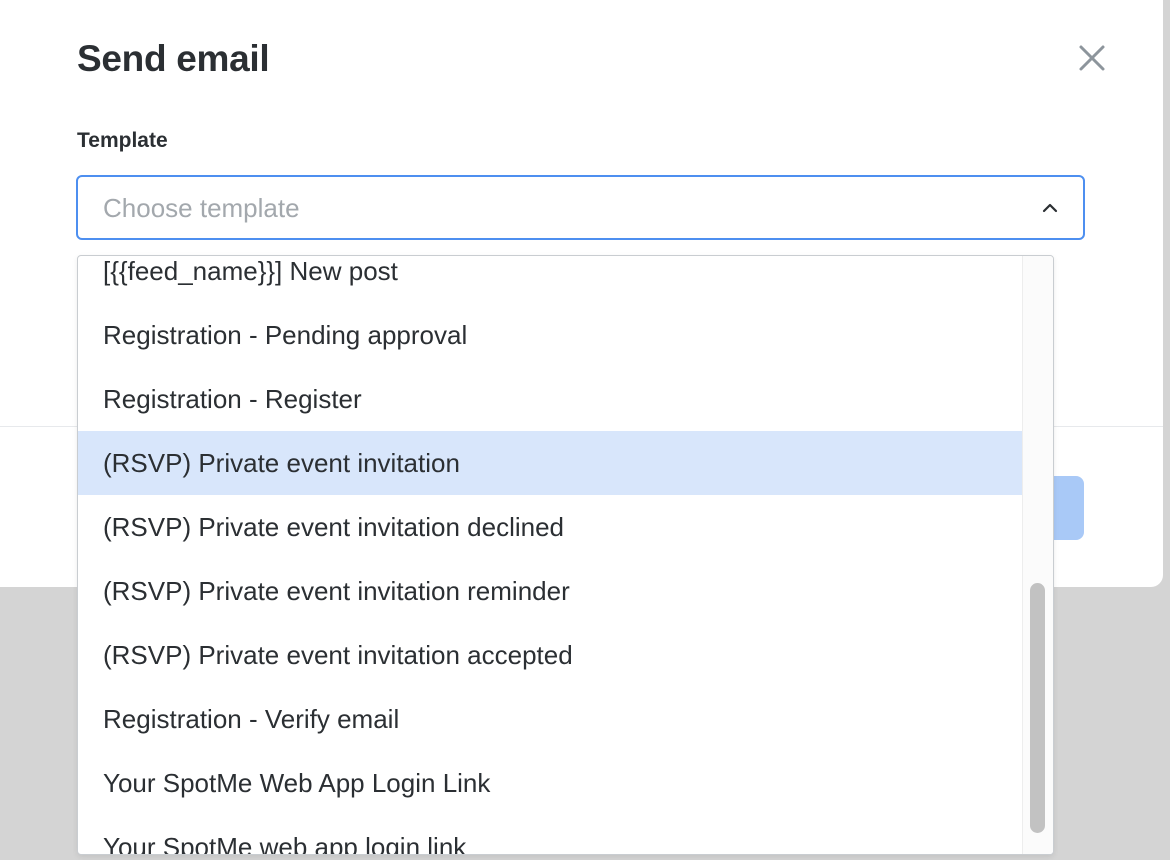  I want to click on close-button, so click(1092, 58).